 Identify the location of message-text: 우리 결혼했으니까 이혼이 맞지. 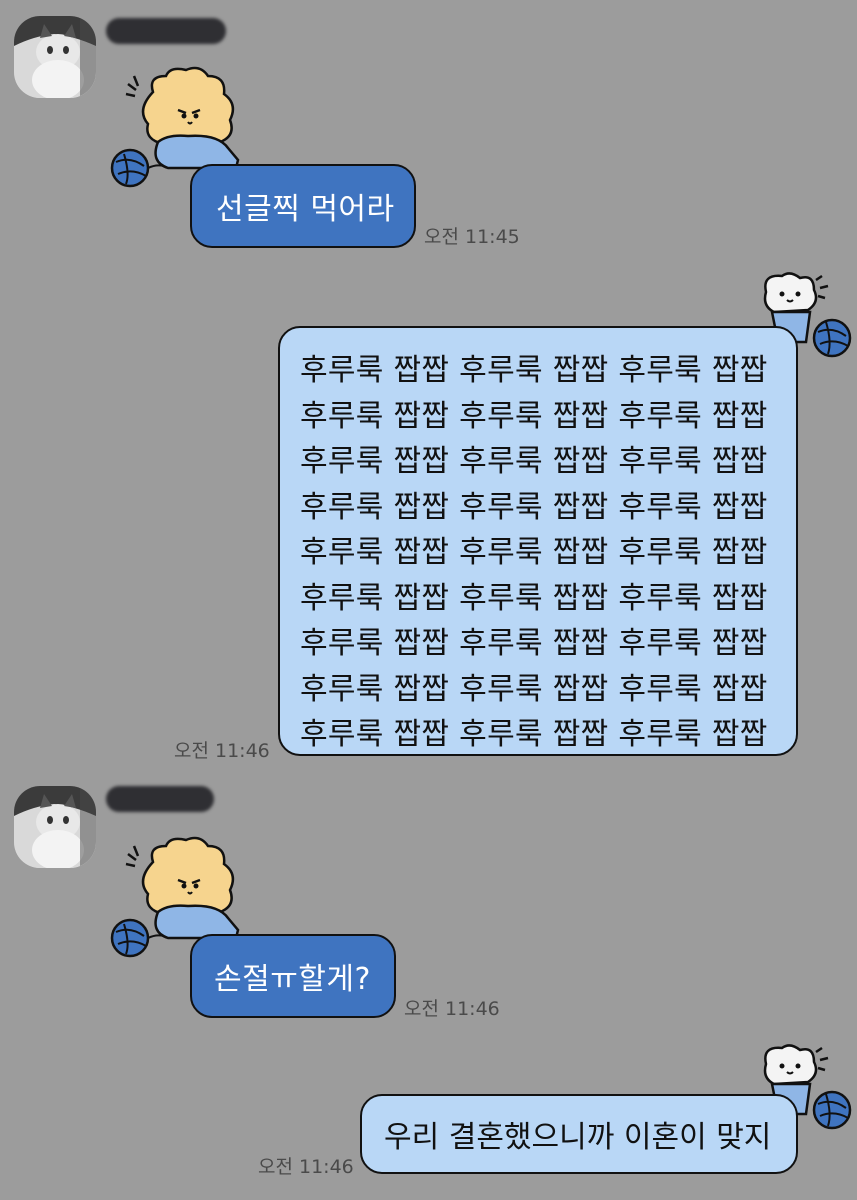
(578, 1137).